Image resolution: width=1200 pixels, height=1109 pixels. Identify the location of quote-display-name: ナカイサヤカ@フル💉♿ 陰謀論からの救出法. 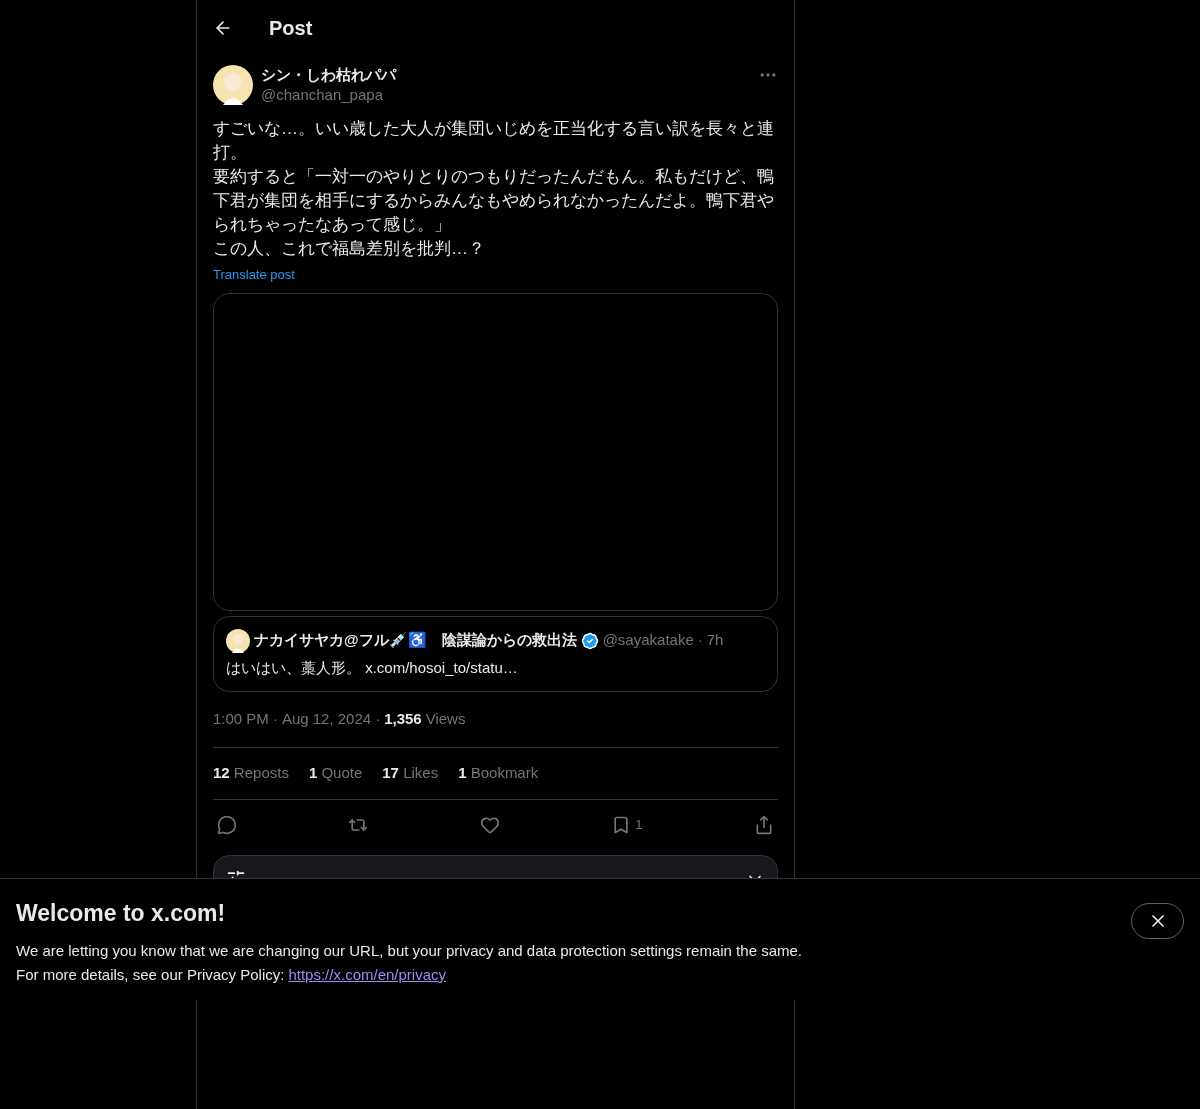
(415, 640).